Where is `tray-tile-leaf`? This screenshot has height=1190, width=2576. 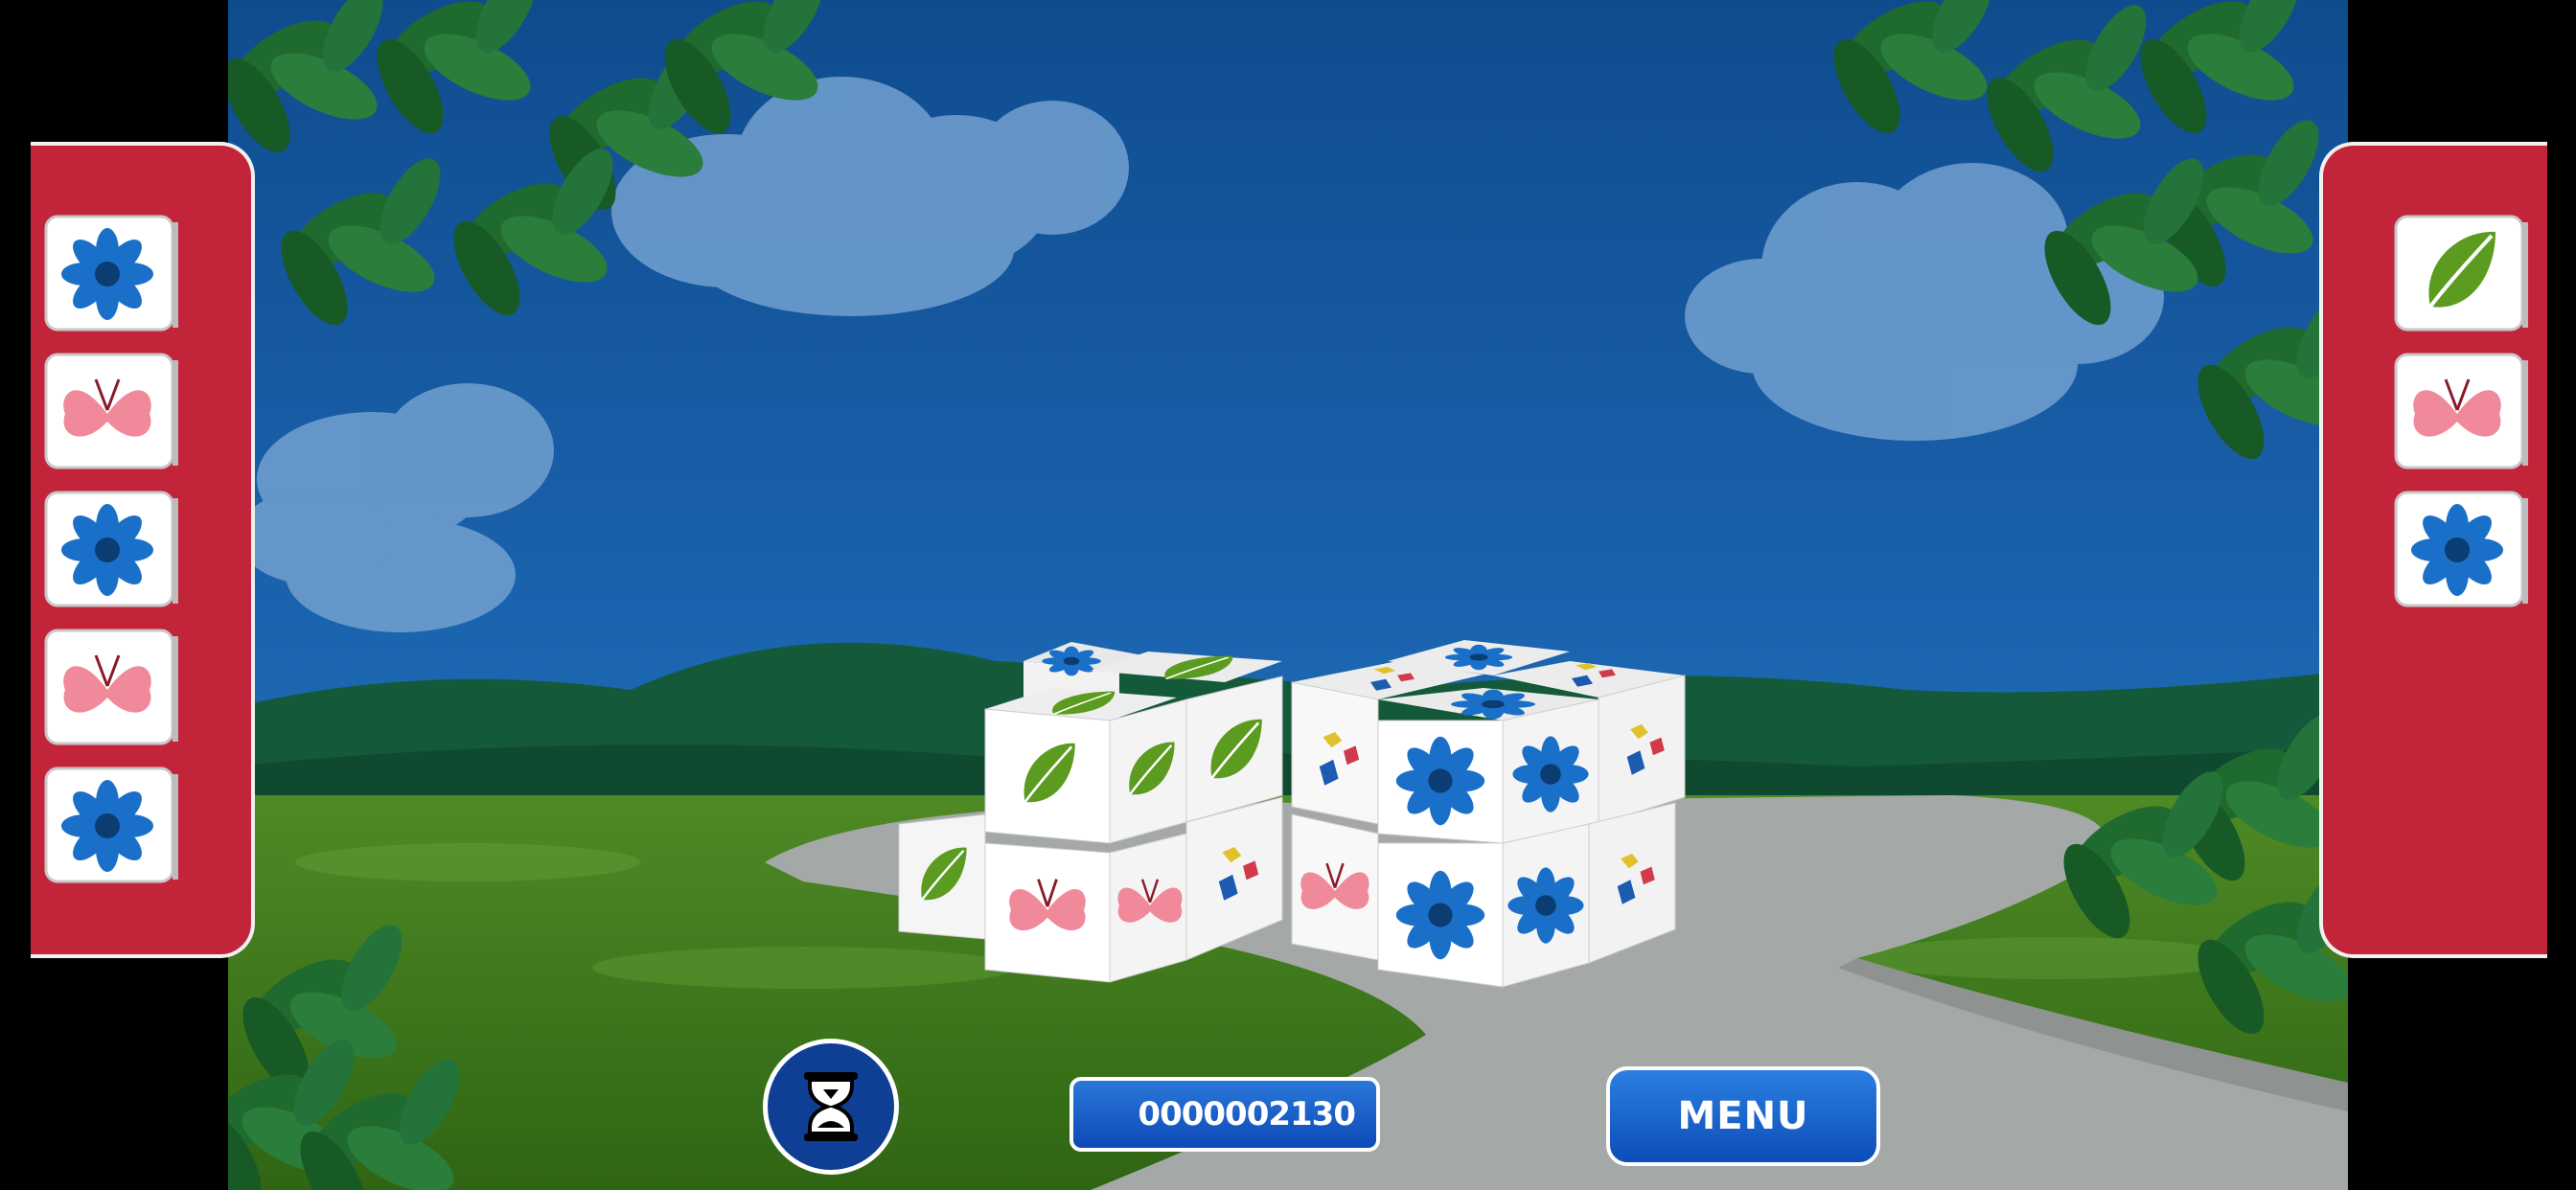 tray-tile-leaf is located at coordinates (2462, 275).